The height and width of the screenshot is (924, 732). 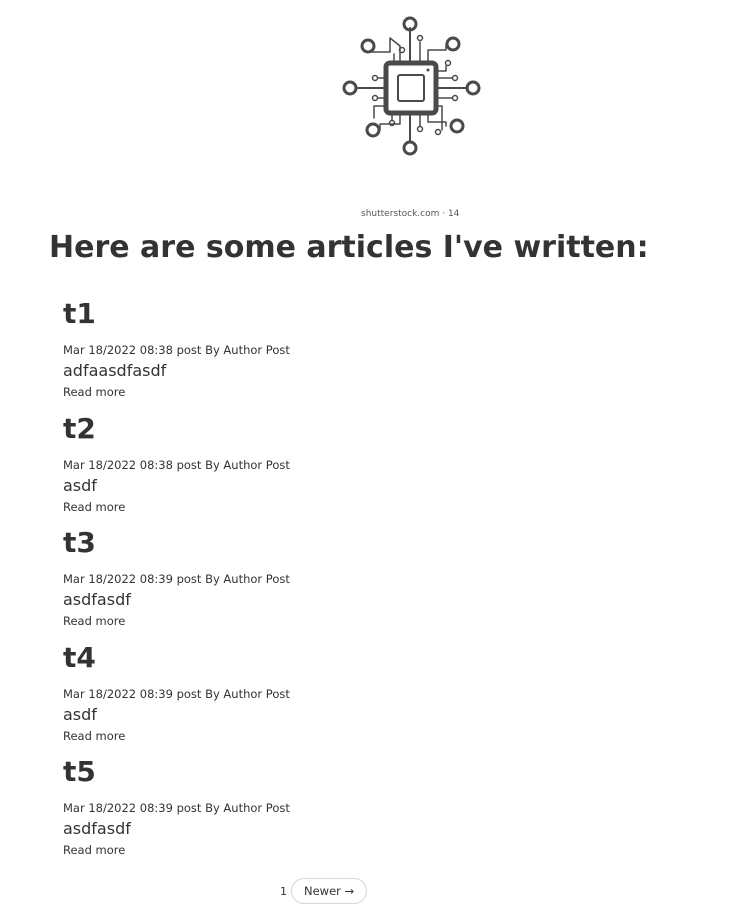 What do you see at coordinates (115, 370) in the screenshot?
I see `article-excerpt: adfaasdfasdf` at bounding box center [115, 370].